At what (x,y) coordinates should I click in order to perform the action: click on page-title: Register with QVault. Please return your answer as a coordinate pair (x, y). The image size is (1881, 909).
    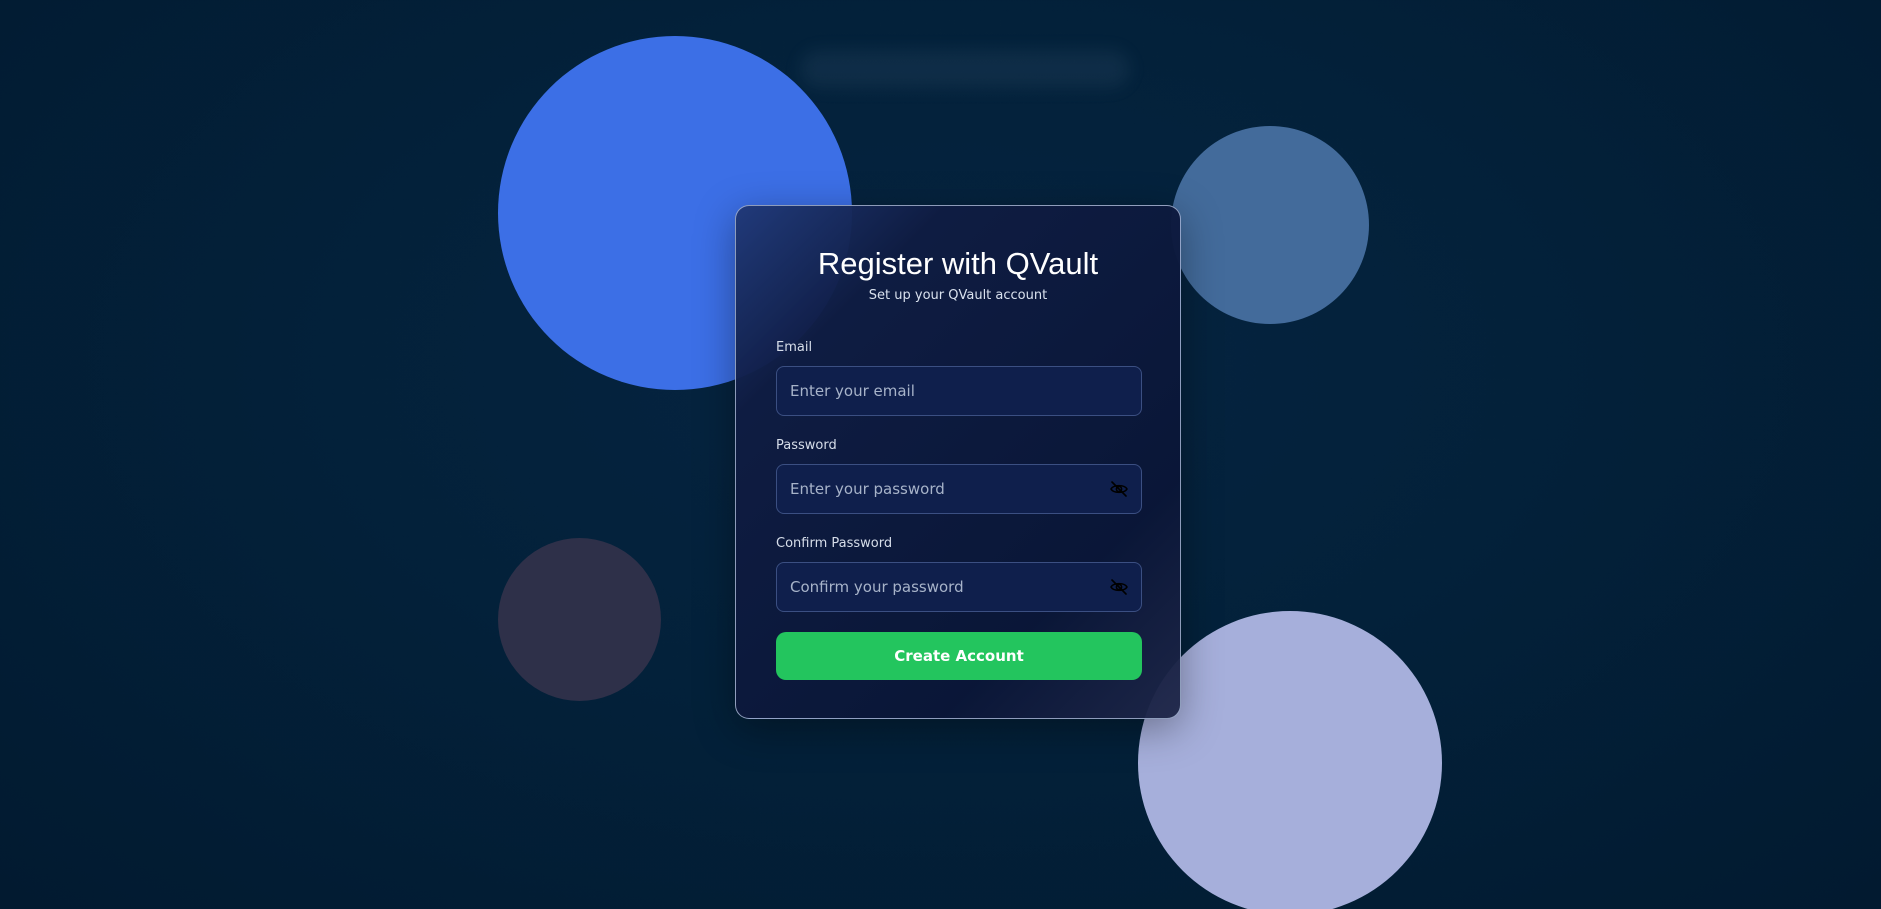
    Looking at the image, I should click on (958, 263).